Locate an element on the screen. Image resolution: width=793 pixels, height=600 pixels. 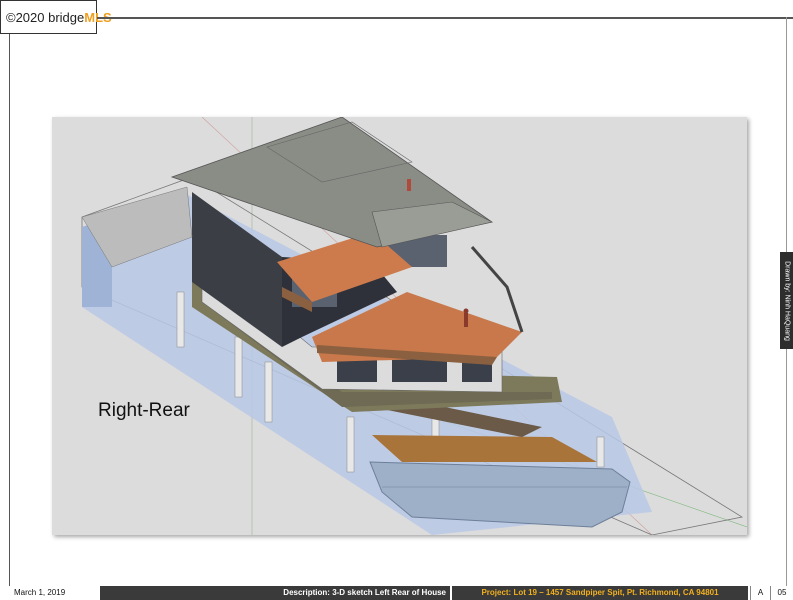
watermark-copyright: ©2020 bridge is located at coordinates (45, 17).